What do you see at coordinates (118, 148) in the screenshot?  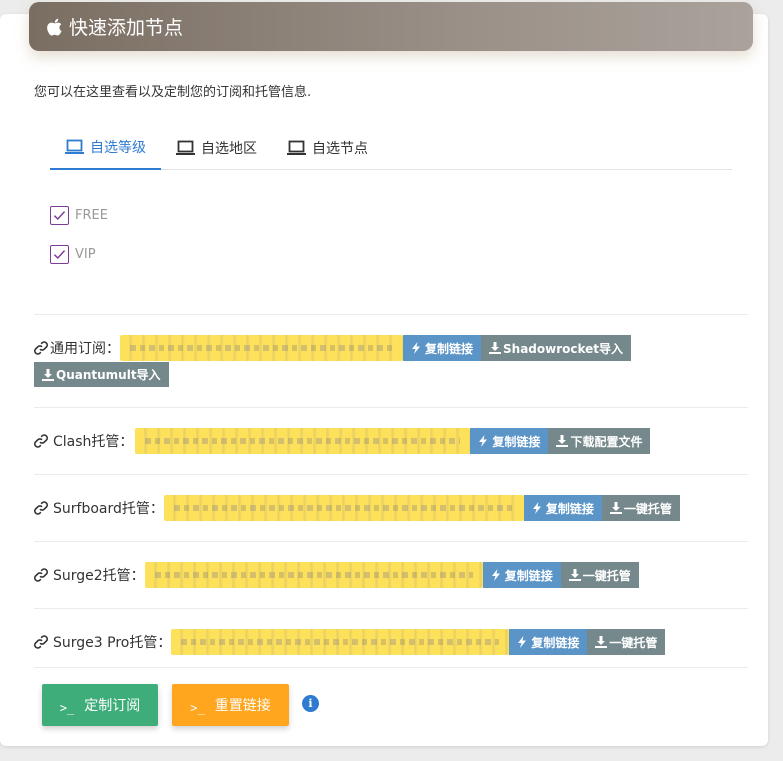 I see `tab-label: 自选等级` at bounding box center [118, 148].